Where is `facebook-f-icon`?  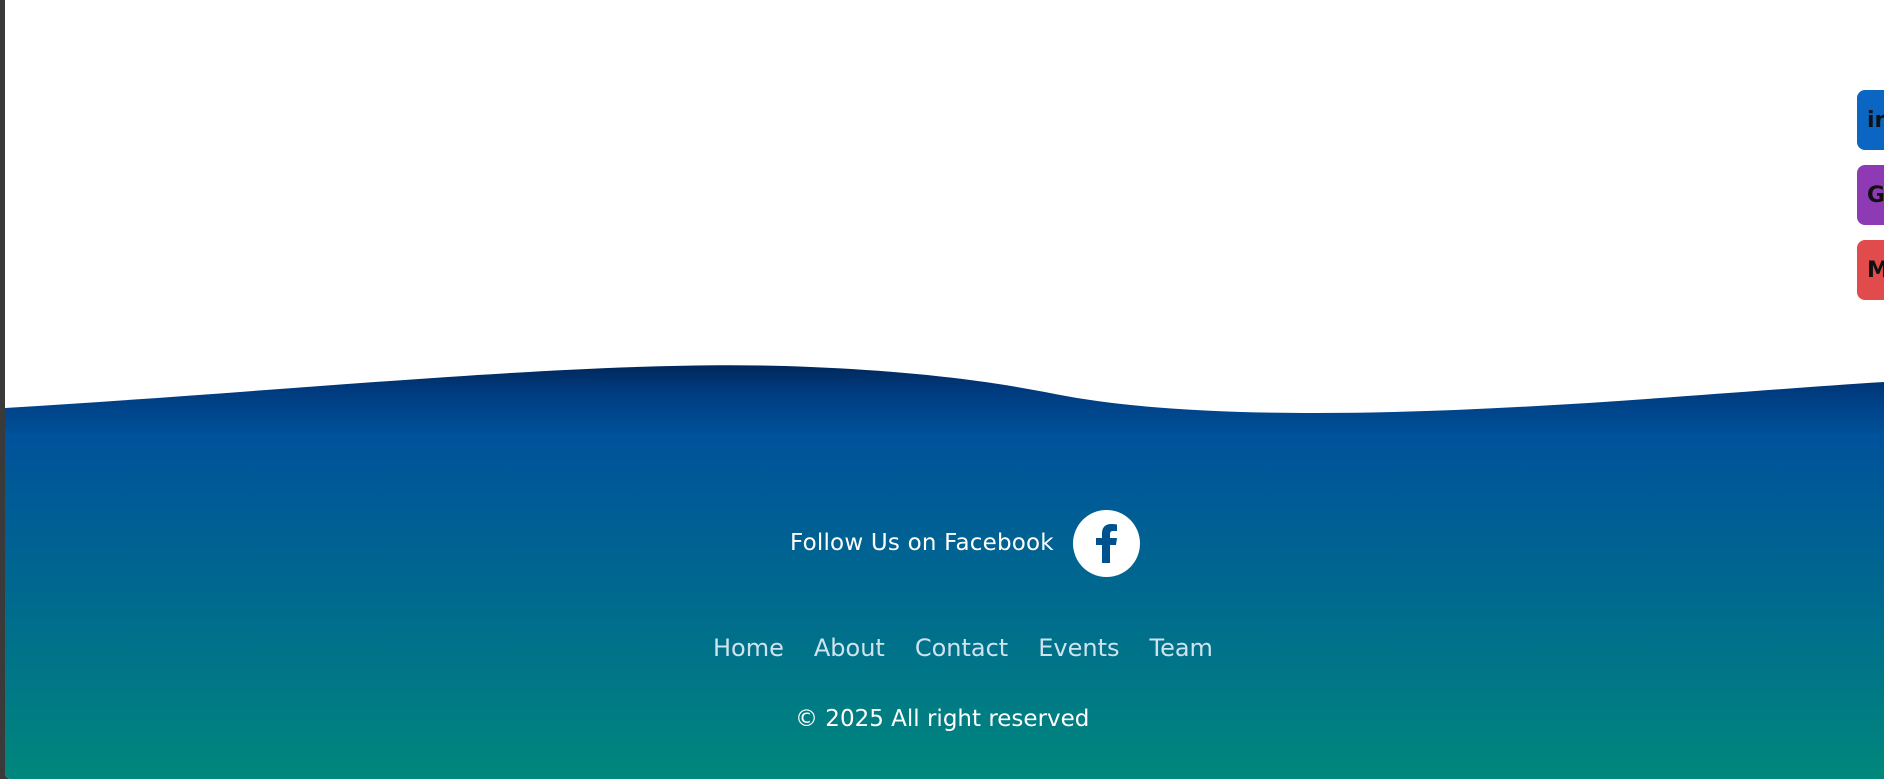 facebook-f-icon is located at coordinates (1107, 543).